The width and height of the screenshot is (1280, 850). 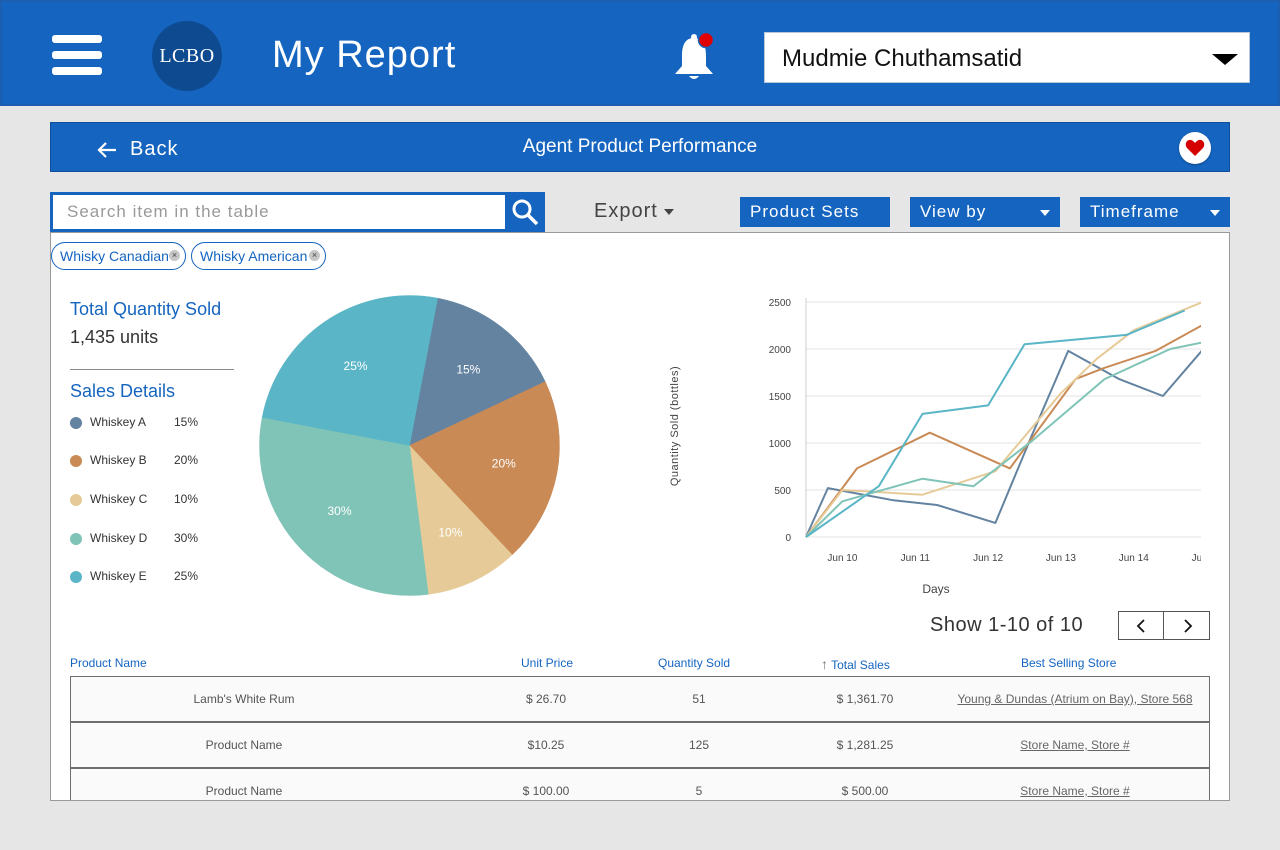 I want to click on legend-name: Whiskey B, so click(x=118, y=460).